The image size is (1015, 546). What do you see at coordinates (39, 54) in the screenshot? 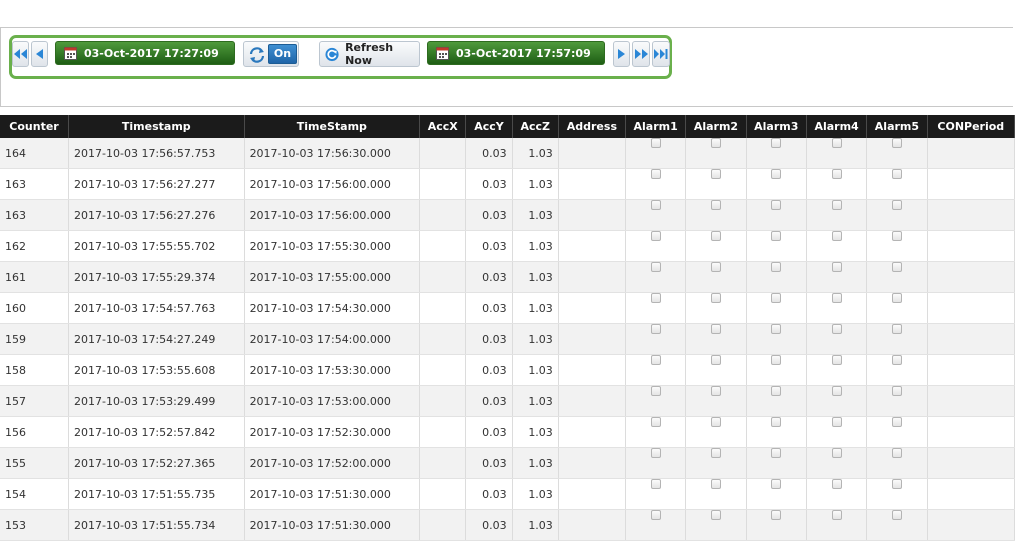
I see `previous-page-button` at bounding box center [39, 54].